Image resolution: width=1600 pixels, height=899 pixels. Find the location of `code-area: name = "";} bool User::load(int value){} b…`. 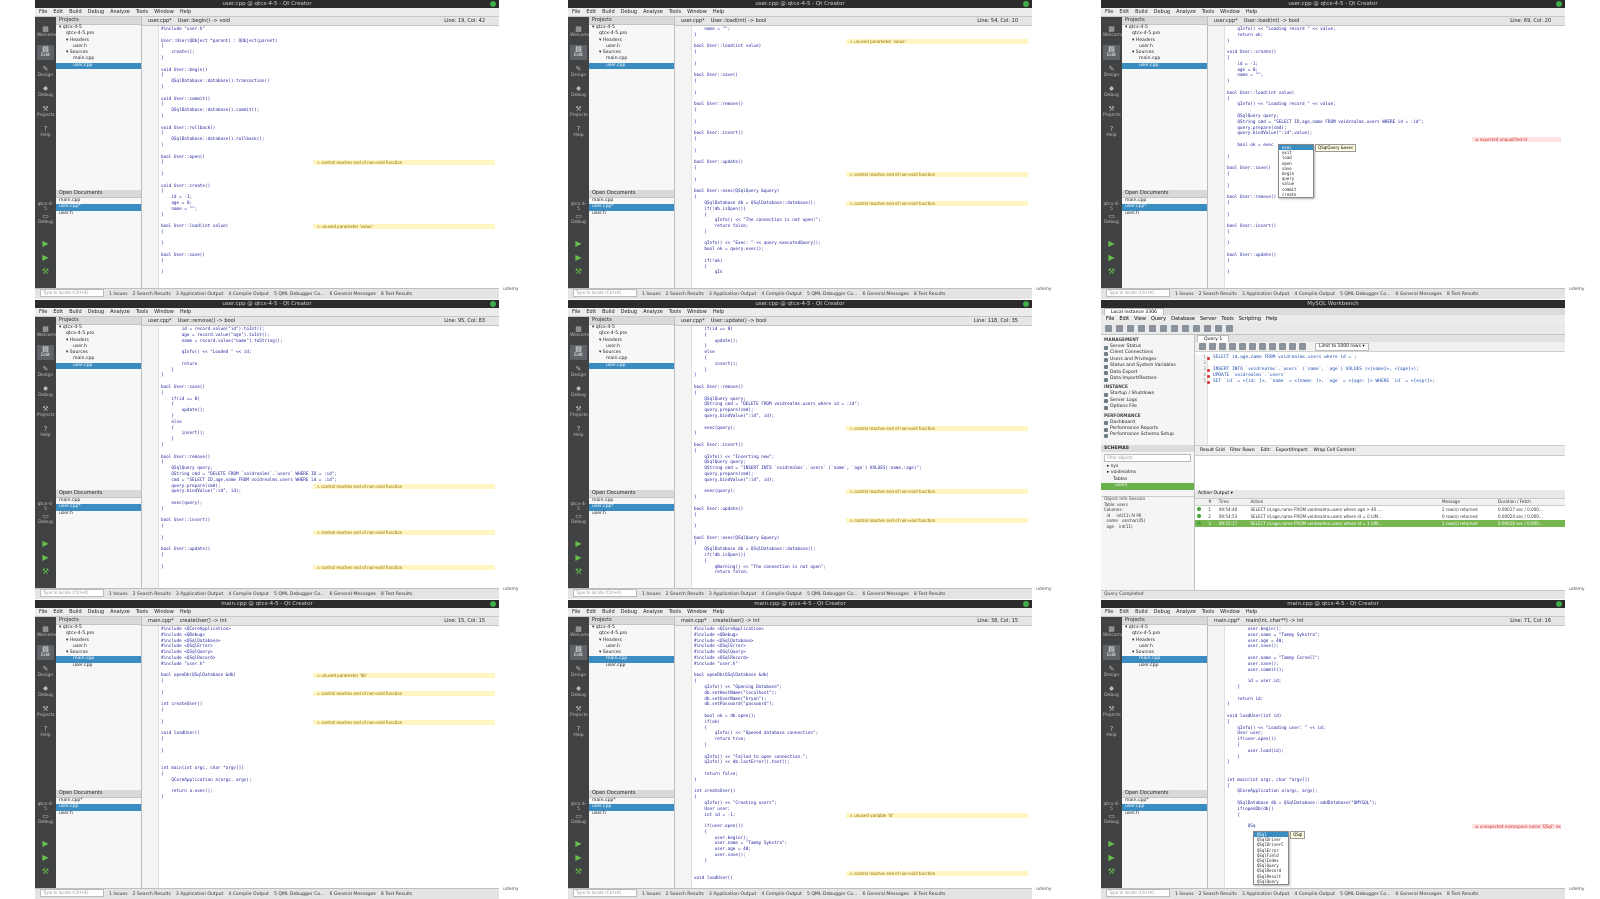

code-area: name = "";} bool User::load(int value){} b… is located at coordinates (861, 158).